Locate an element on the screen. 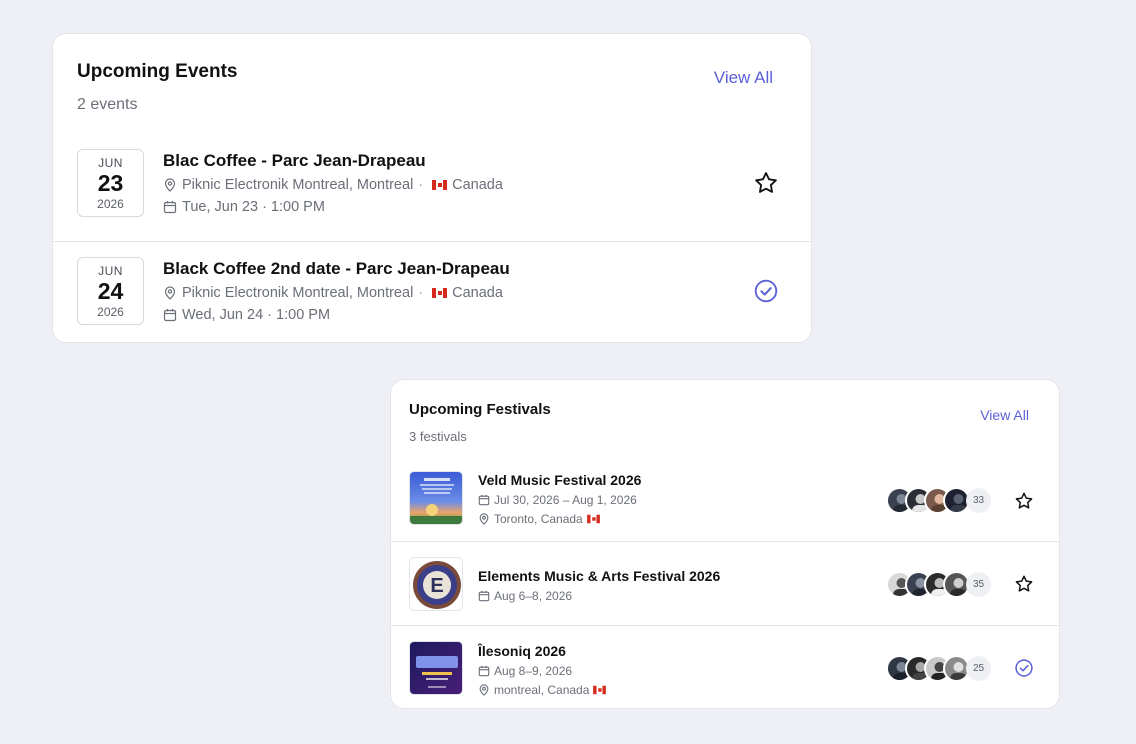  event-datetime-line: Wed, Jun 24 · 1:00 PM is located at coordinates (336, 315).